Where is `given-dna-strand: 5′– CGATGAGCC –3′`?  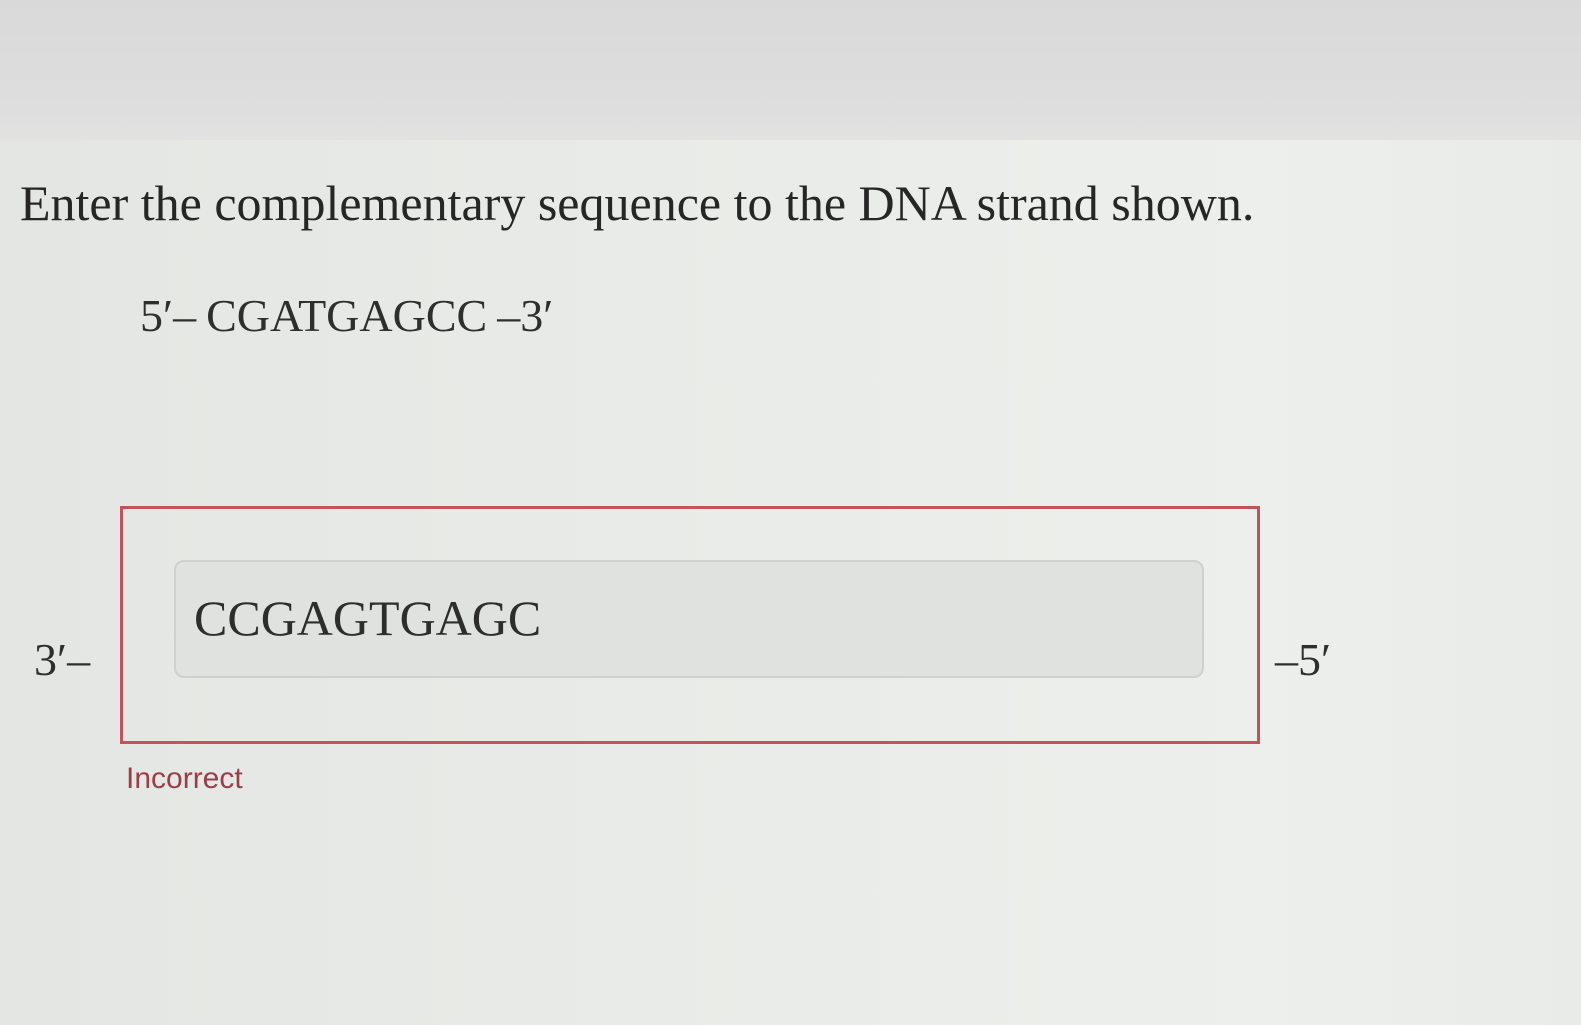 given-dna-strand: 5′– CGATGAGCC –3′ is located at coordinates (346, 316).